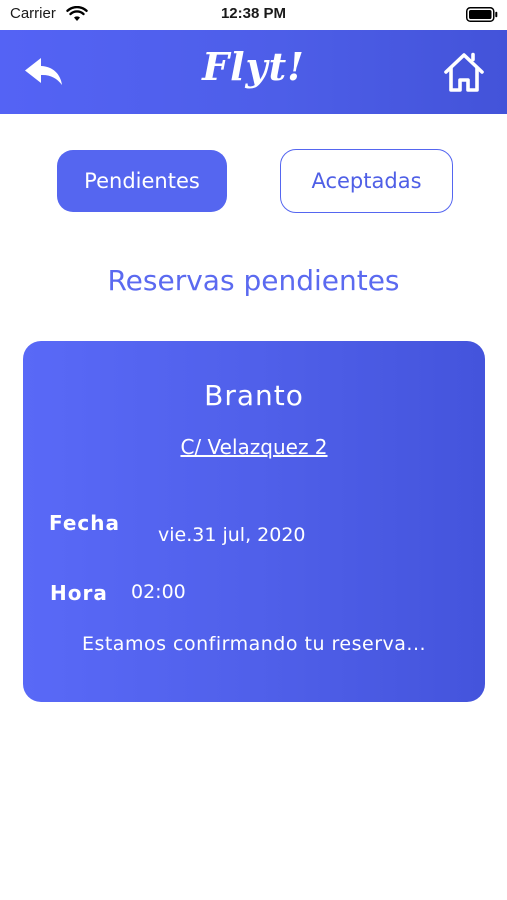 This screenshot has width=507, height=900. What do you see at coordinates (254, 447) in the screenshot?
I see `place-address-link: C/ Velazquez 2` at bounding box center [254, 447].